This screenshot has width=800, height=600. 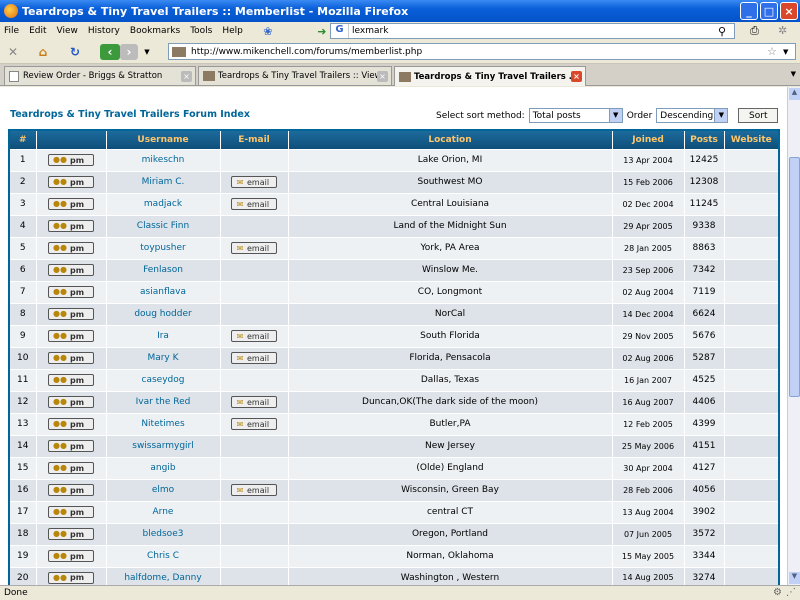 I want to click on url-dropdown-icon: ▼, so click(x=789, y=52).